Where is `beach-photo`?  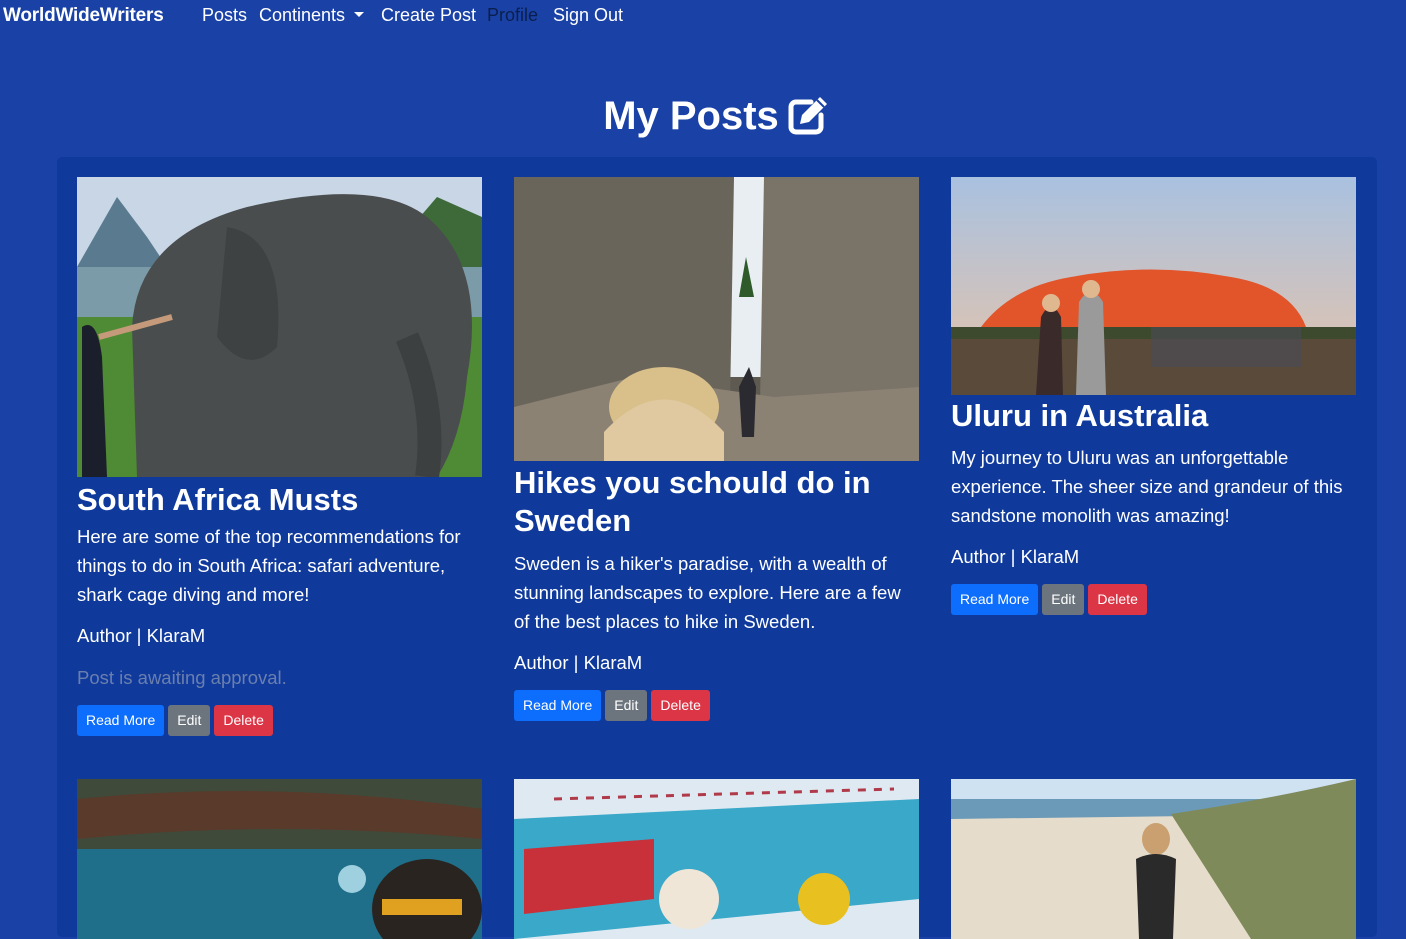
beach-photo is located at coordinates (1153, 859).